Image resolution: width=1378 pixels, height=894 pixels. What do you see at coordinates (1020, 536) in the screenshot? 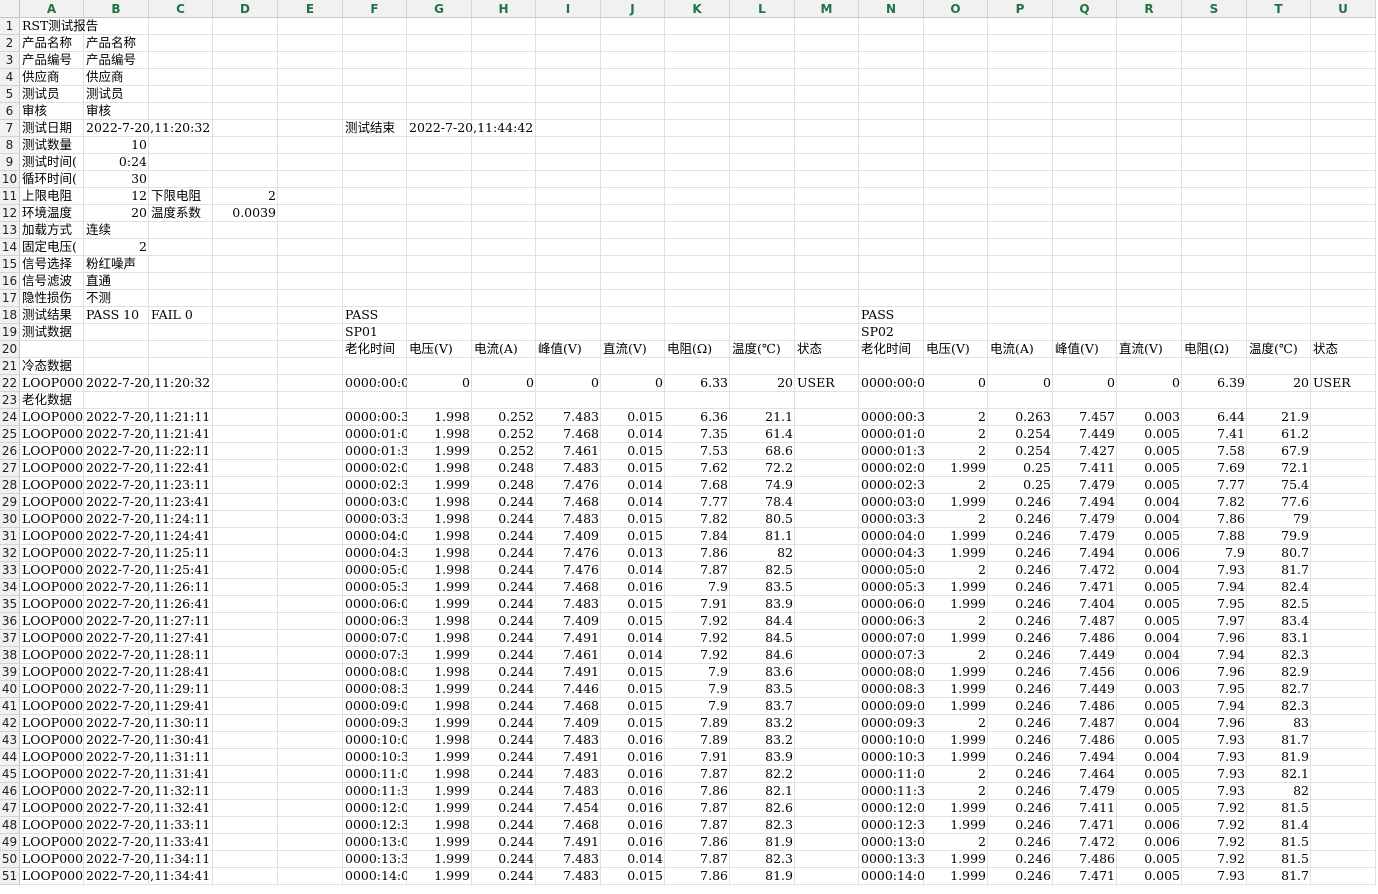
I see `cell-p31: 0.246` at bounding box center [1020, 536].